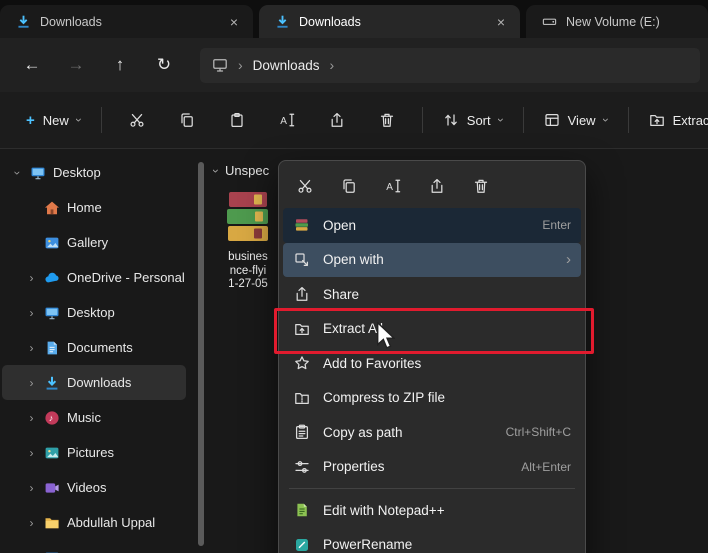  Describe the element at coordinates (432, 294) in the screenshot. I see `menu-item-share: Share` at that location.